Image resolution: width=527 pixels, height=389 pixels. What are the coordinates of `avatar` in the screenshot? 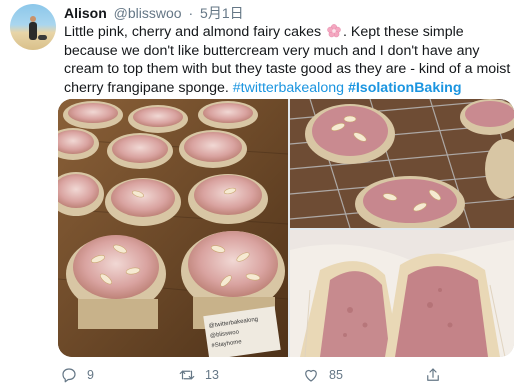 It's located at (33, 27).